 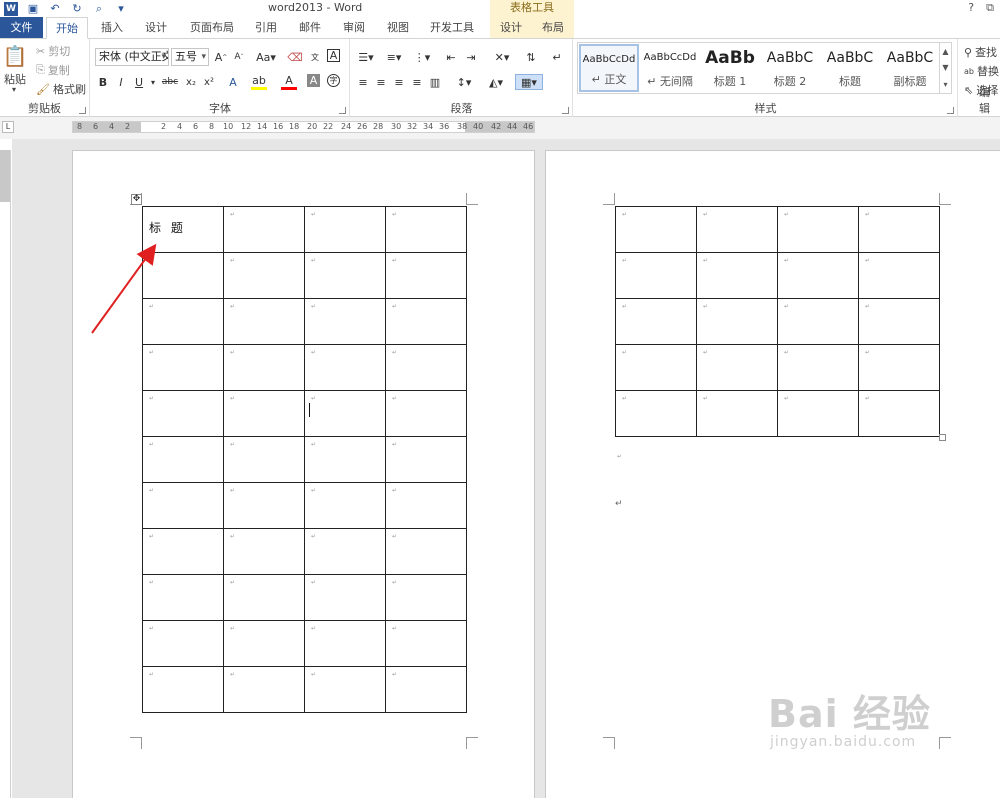 I want to click on table-title-cell: 标 题, so click(x=183, y=229).